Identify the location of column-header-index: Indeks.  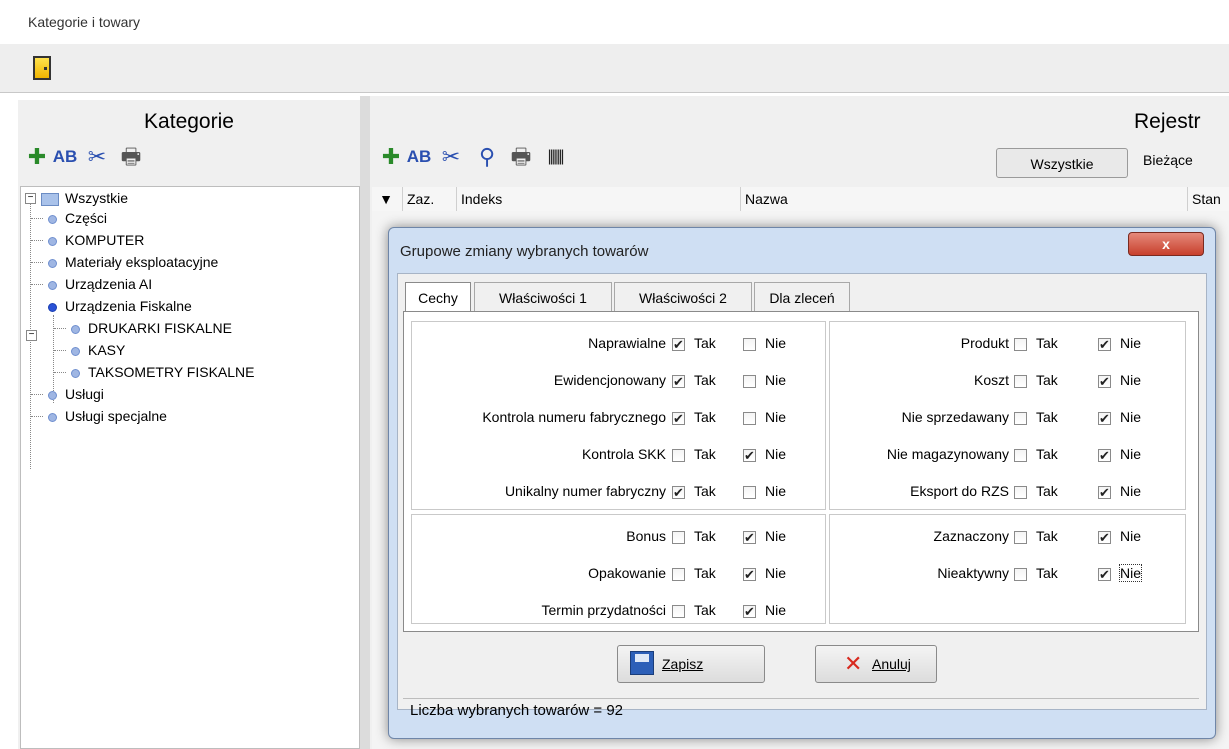
(598, 199).